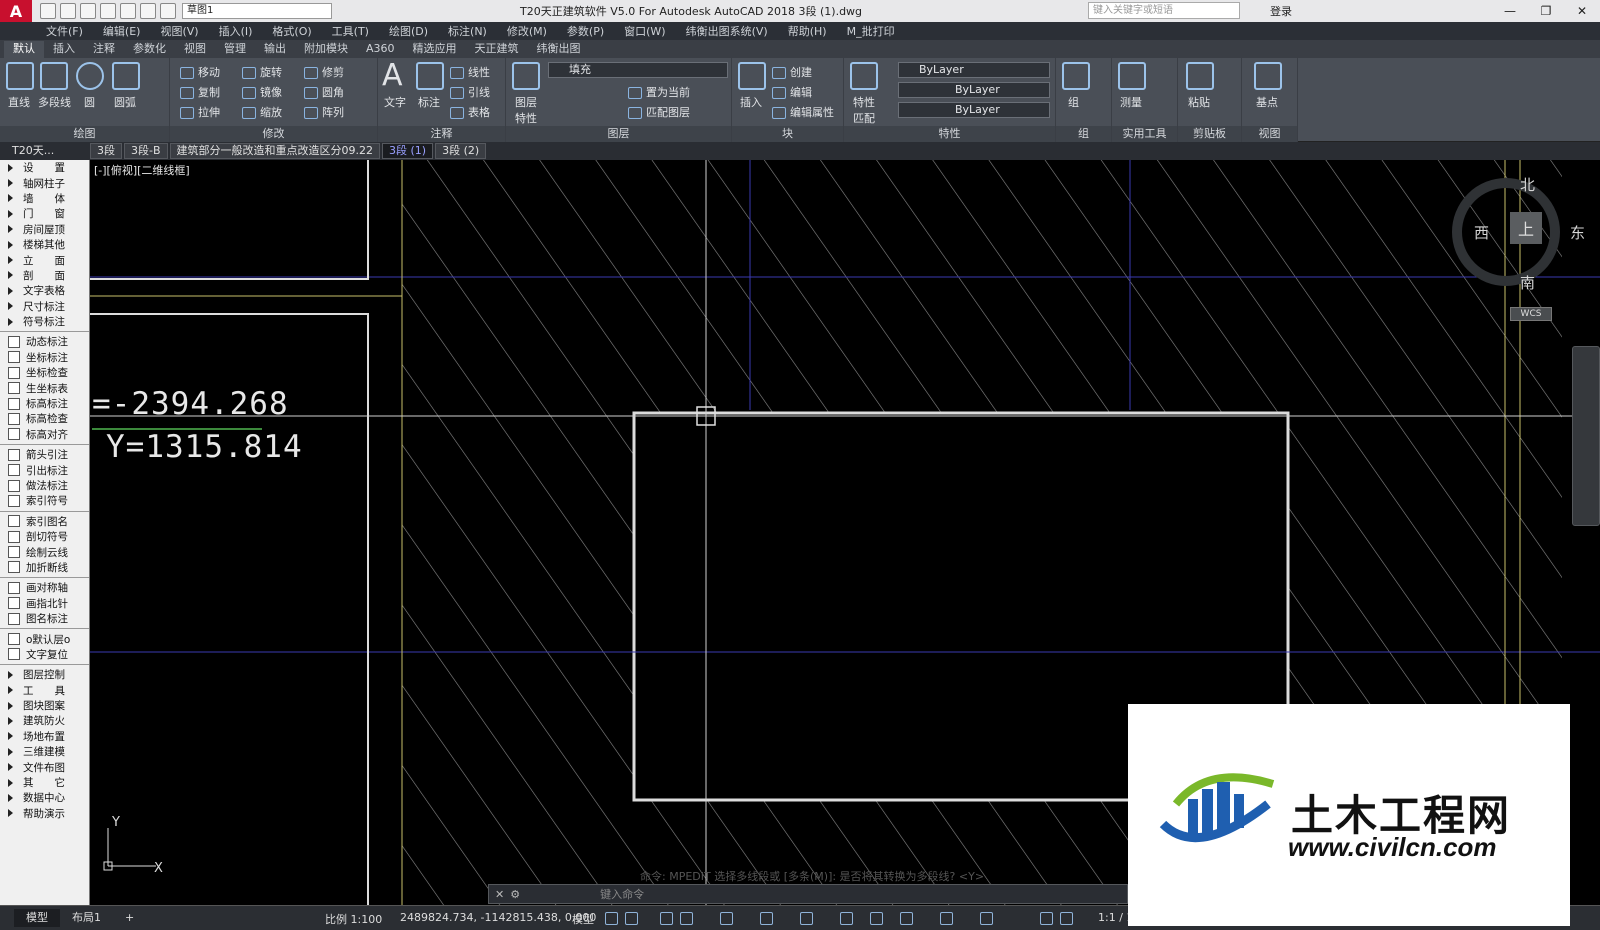 The height and width of the screenshot is (930, 1600). I want to click on menu-item: 编辑(E), so click(122, 31).